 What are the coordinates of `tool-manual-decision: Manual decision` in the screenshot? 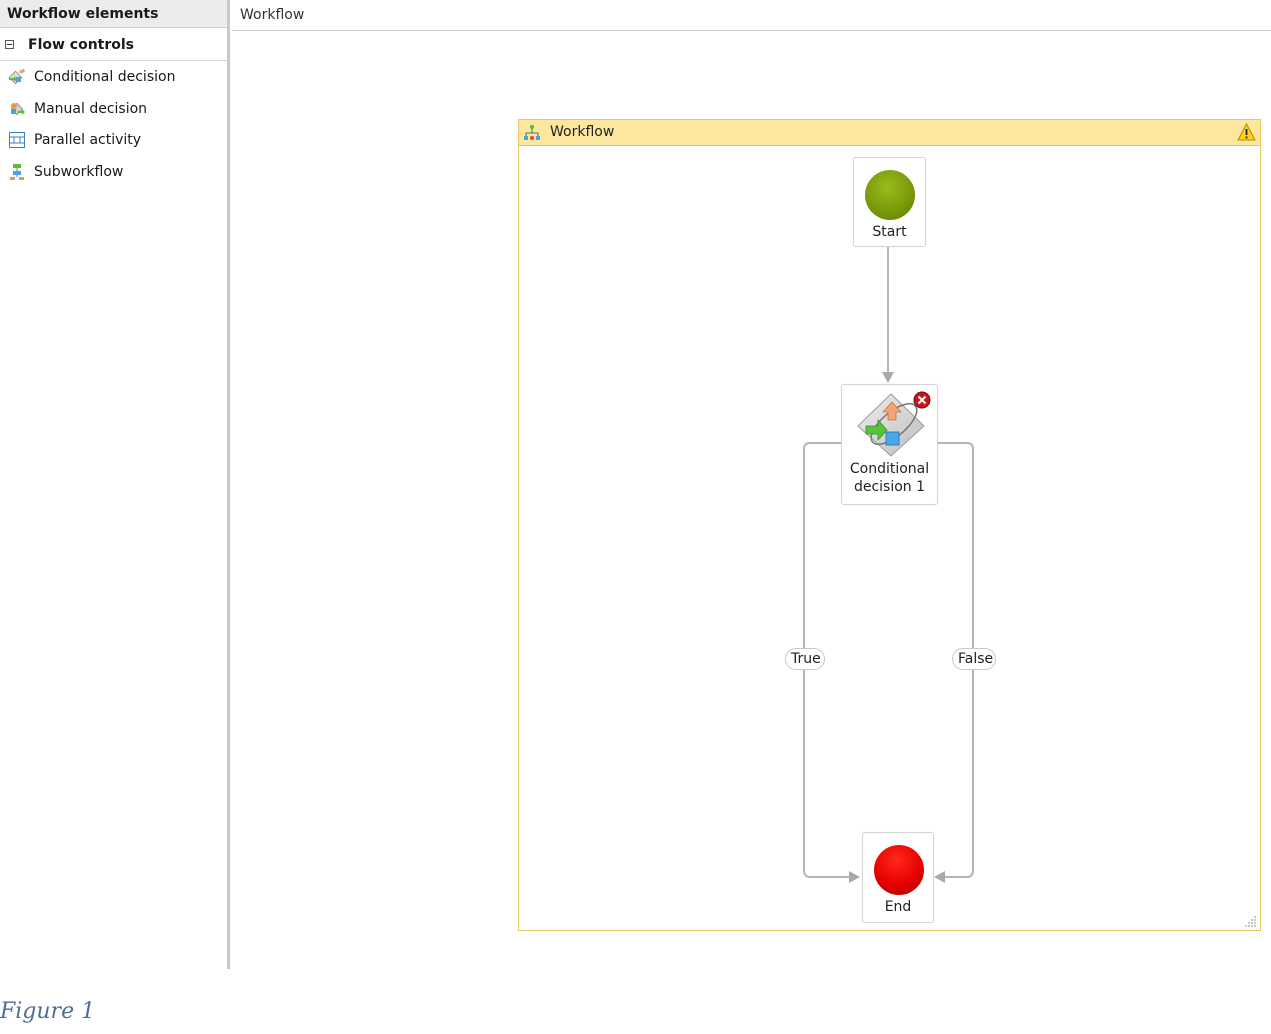 It's located at (113, 109).